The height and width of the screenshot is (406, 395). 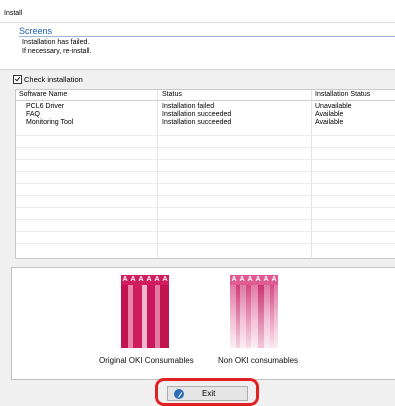 I want to click on original-consumable-sample: A A A A A A, so click(x=146, y=312).